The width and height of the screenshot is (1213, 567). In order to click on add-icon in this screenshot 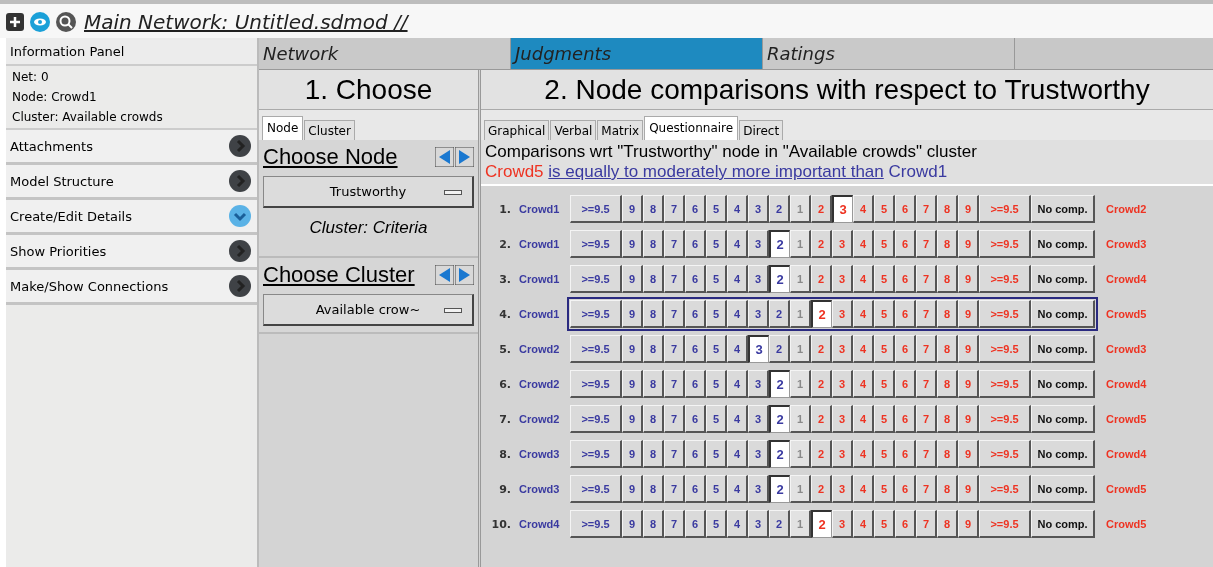, I will do `click(15, 22)`.